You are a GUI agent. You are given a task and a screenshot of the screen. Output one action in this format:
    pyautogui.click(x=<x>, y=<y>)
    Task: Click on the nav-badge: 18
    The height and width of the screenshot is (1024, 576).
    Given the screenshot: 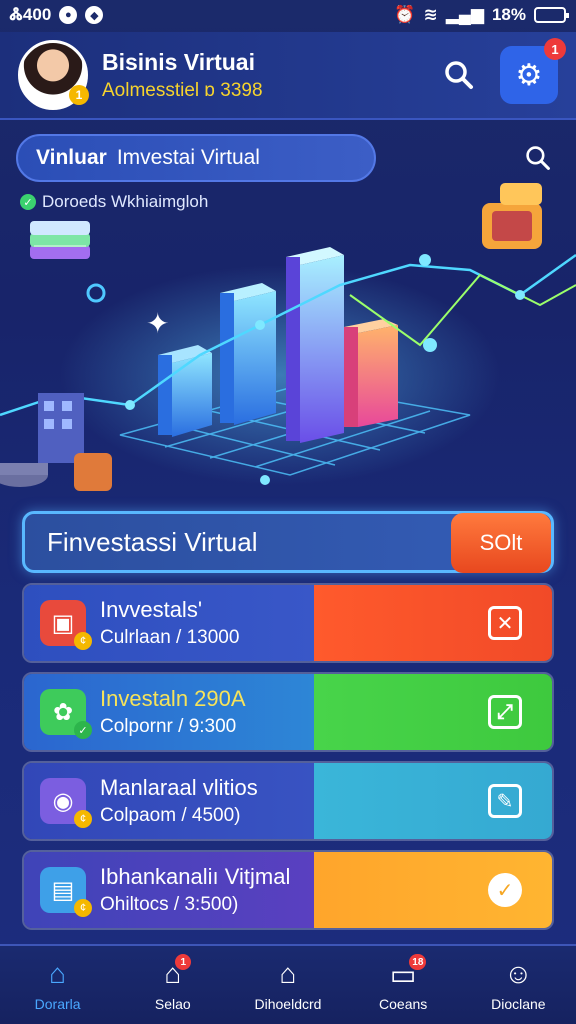 What is the action you would take?
    pyautogui.click(x=418, y=962)
    